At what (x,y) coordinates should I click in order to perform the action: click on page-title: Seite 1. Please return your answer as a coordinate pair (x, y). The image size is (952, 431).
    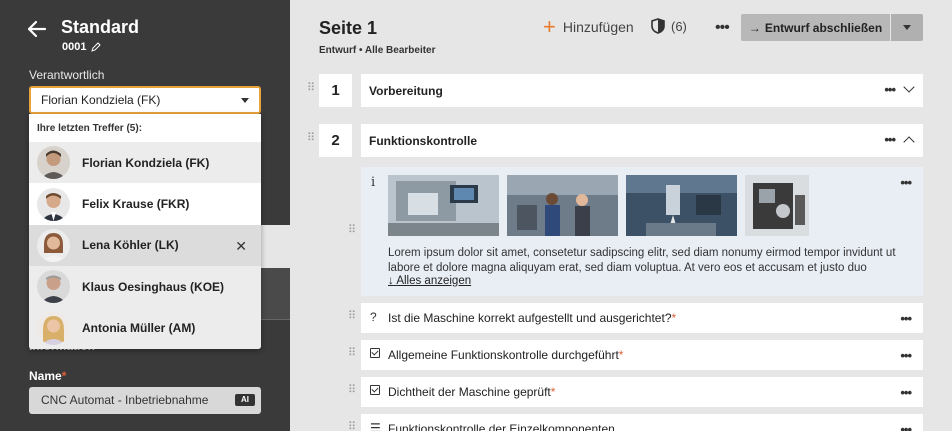
    Looking at the image, I should click on (348, 28).